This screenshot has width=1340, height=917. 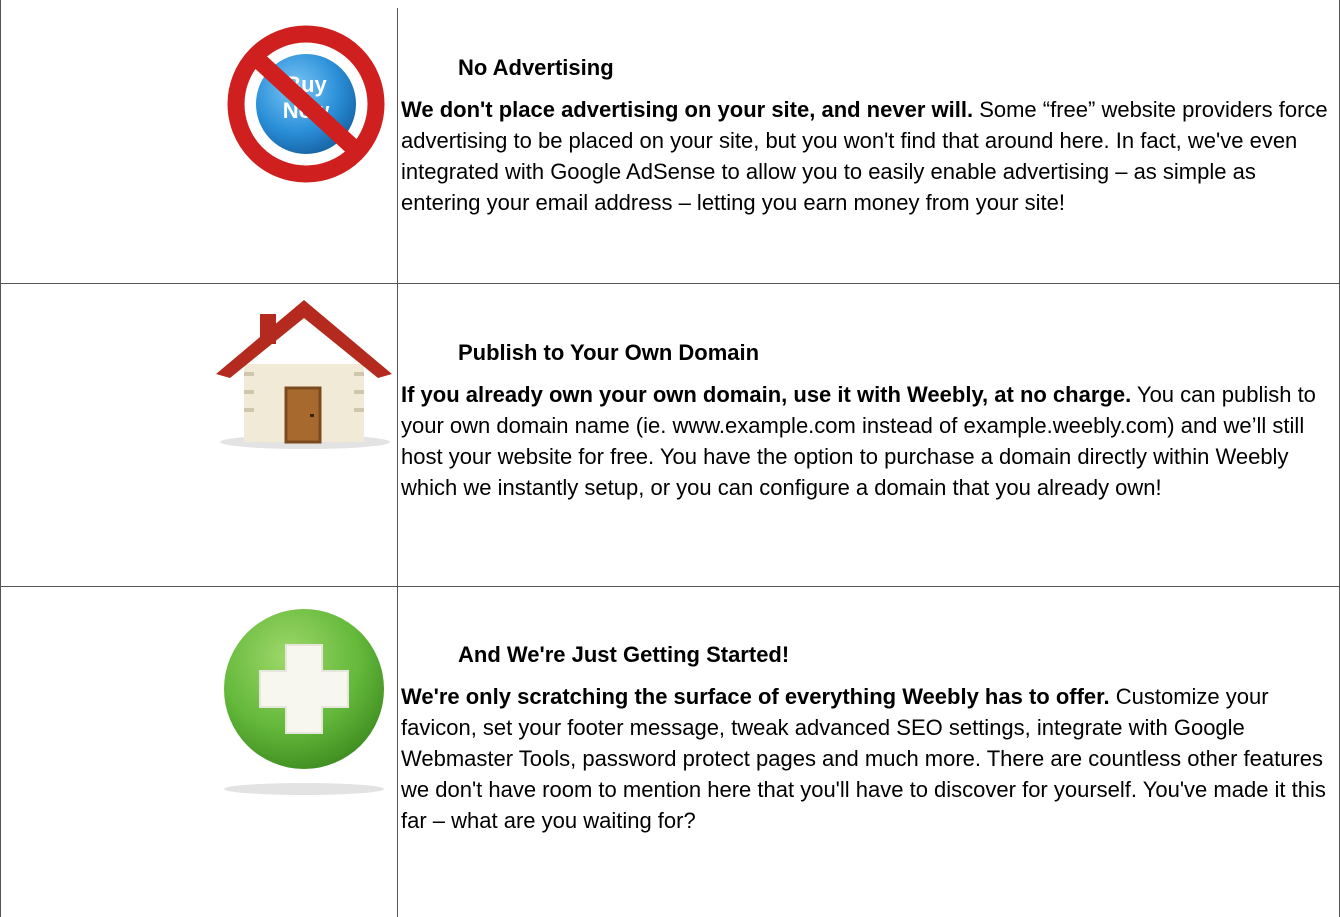 What do you see at coordinates (305, 105) in the screenshot?
I see `no-advertising-icon: Buy Now` at bounding box center [305, 105].